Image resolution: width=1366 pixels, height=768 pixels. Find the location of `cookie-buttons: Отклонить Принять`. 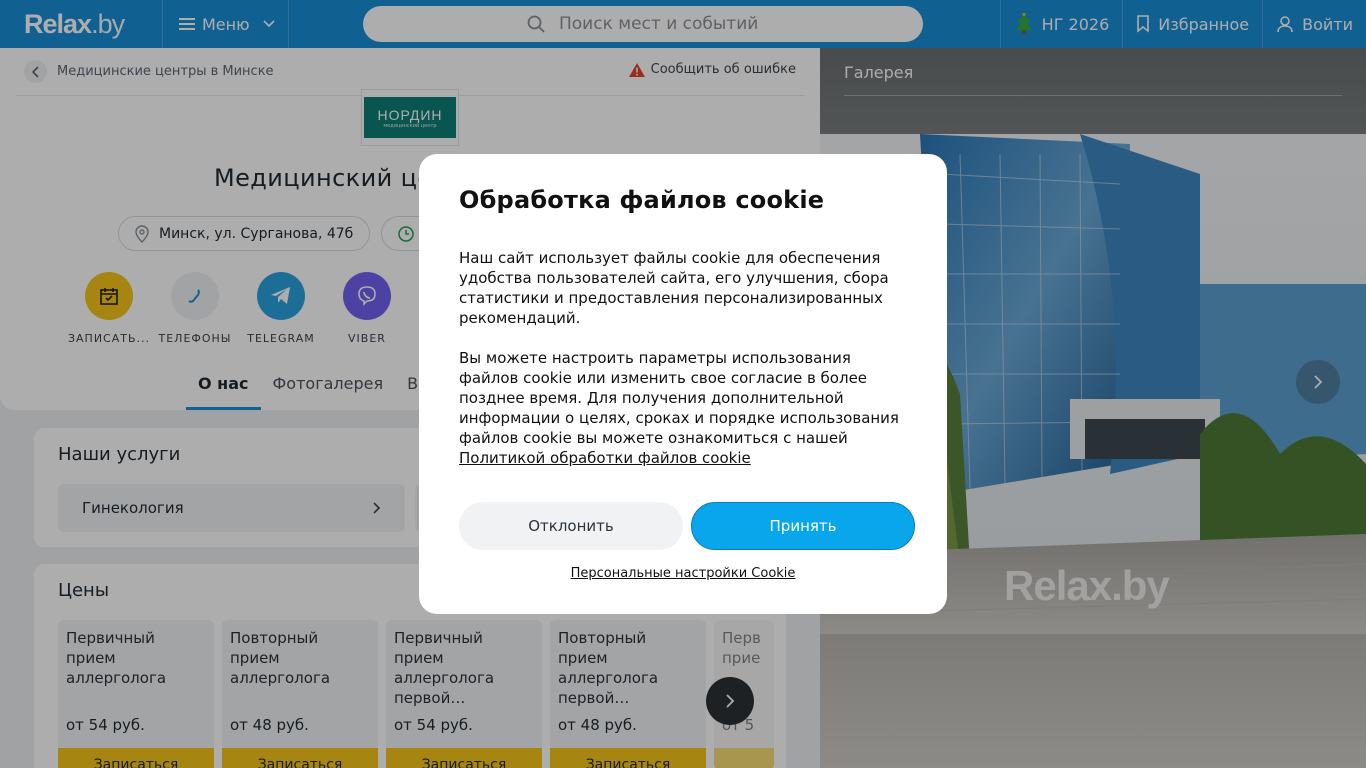

cookie-buttons: Отклонить Принять is located at coordinates (687, 526).